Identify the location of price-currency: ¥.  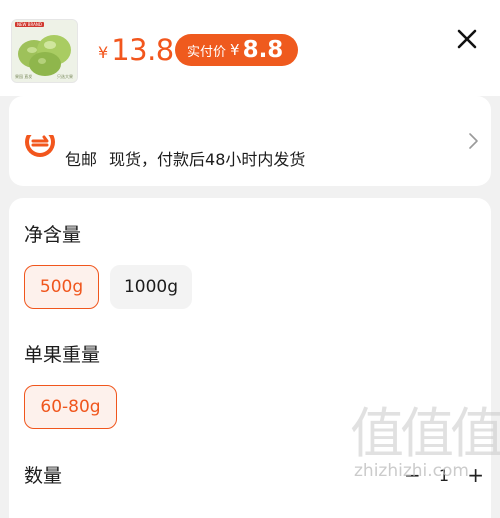
(103, 52).